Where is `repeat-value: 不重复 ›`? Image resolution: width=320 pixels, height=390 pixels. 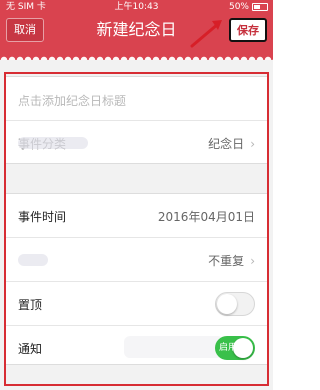 repeat-value: 不重复 › is located at coordinates (231, 260).